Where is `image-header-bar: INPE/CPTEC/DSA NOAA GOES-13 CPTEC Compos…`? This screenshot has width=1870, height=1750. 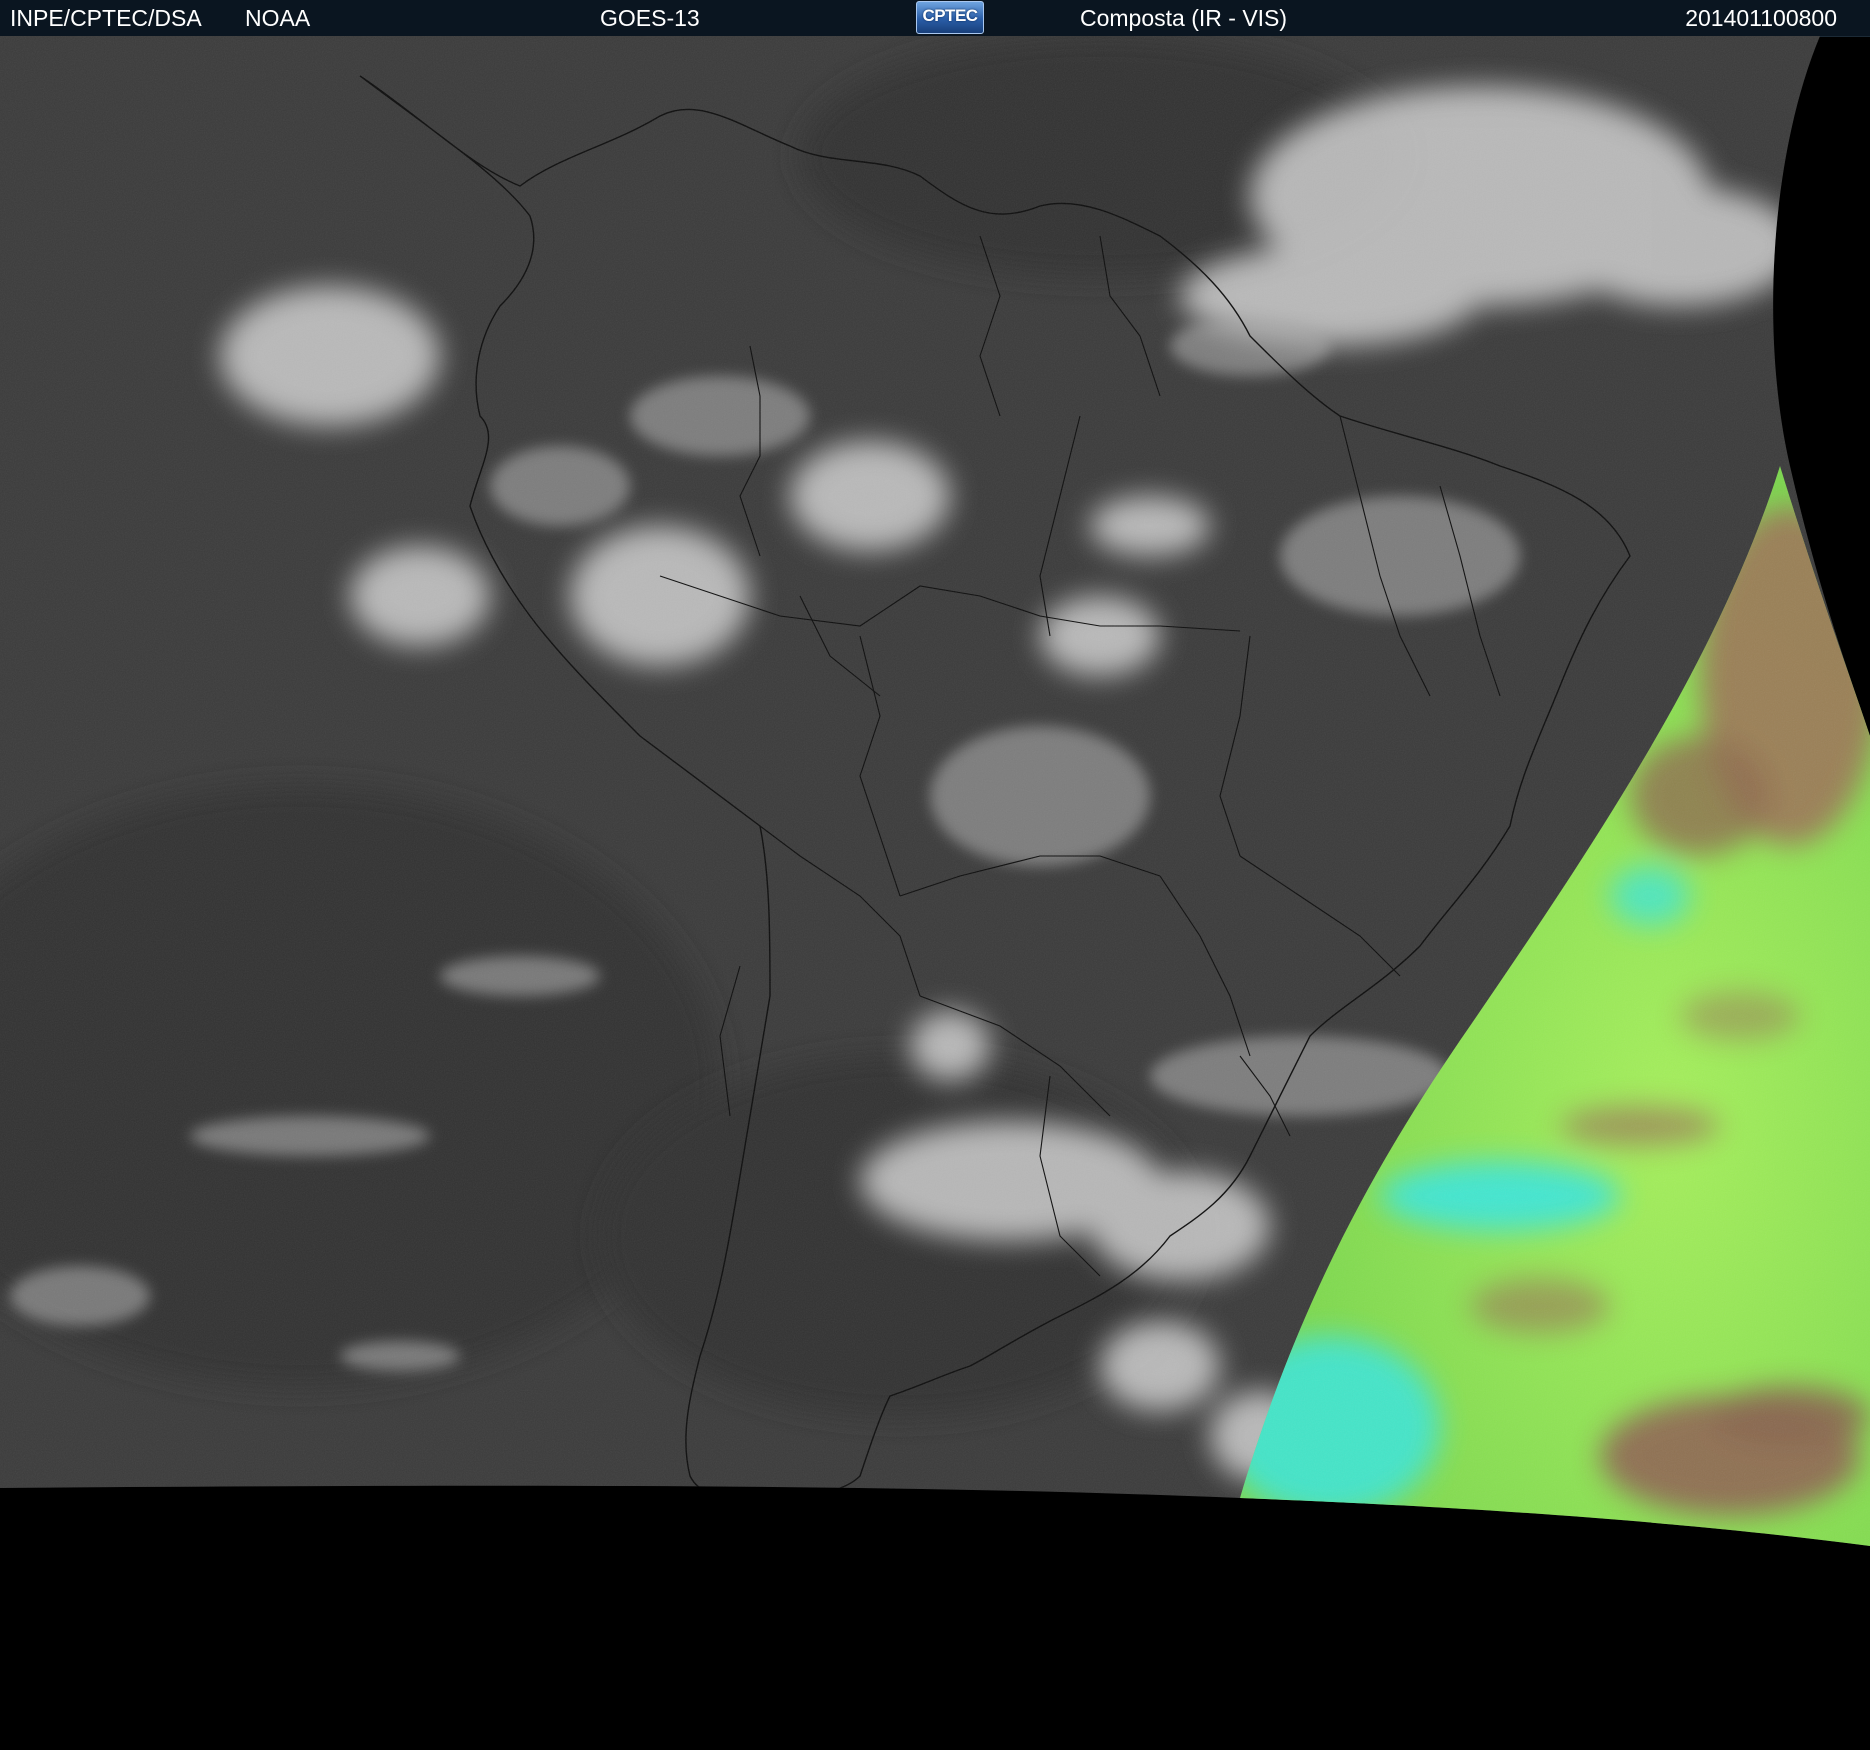
image-header-bar: INPE/CPTEC/DSA NOAA GOES-13 CPTEC Compos… is located at coordinates (935, 18).